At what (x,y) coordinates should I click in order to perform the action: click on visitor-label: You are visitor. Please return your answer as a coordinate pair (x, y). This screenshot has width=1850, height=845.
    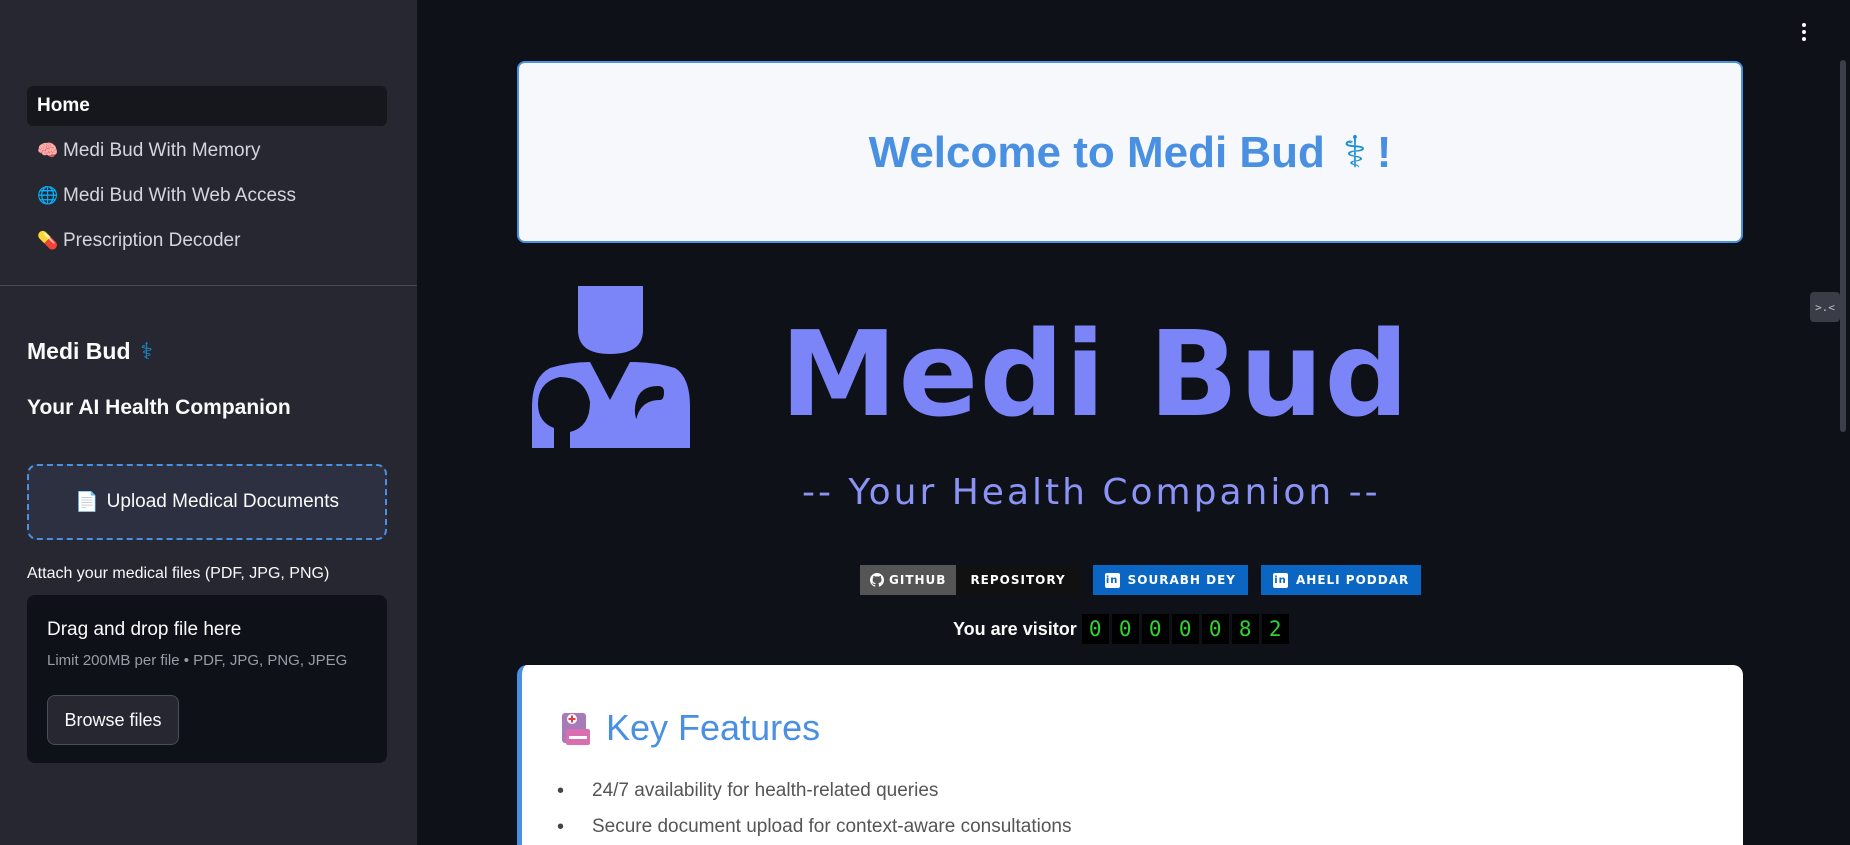
    Looking at the image, I should click on (1015, 628).